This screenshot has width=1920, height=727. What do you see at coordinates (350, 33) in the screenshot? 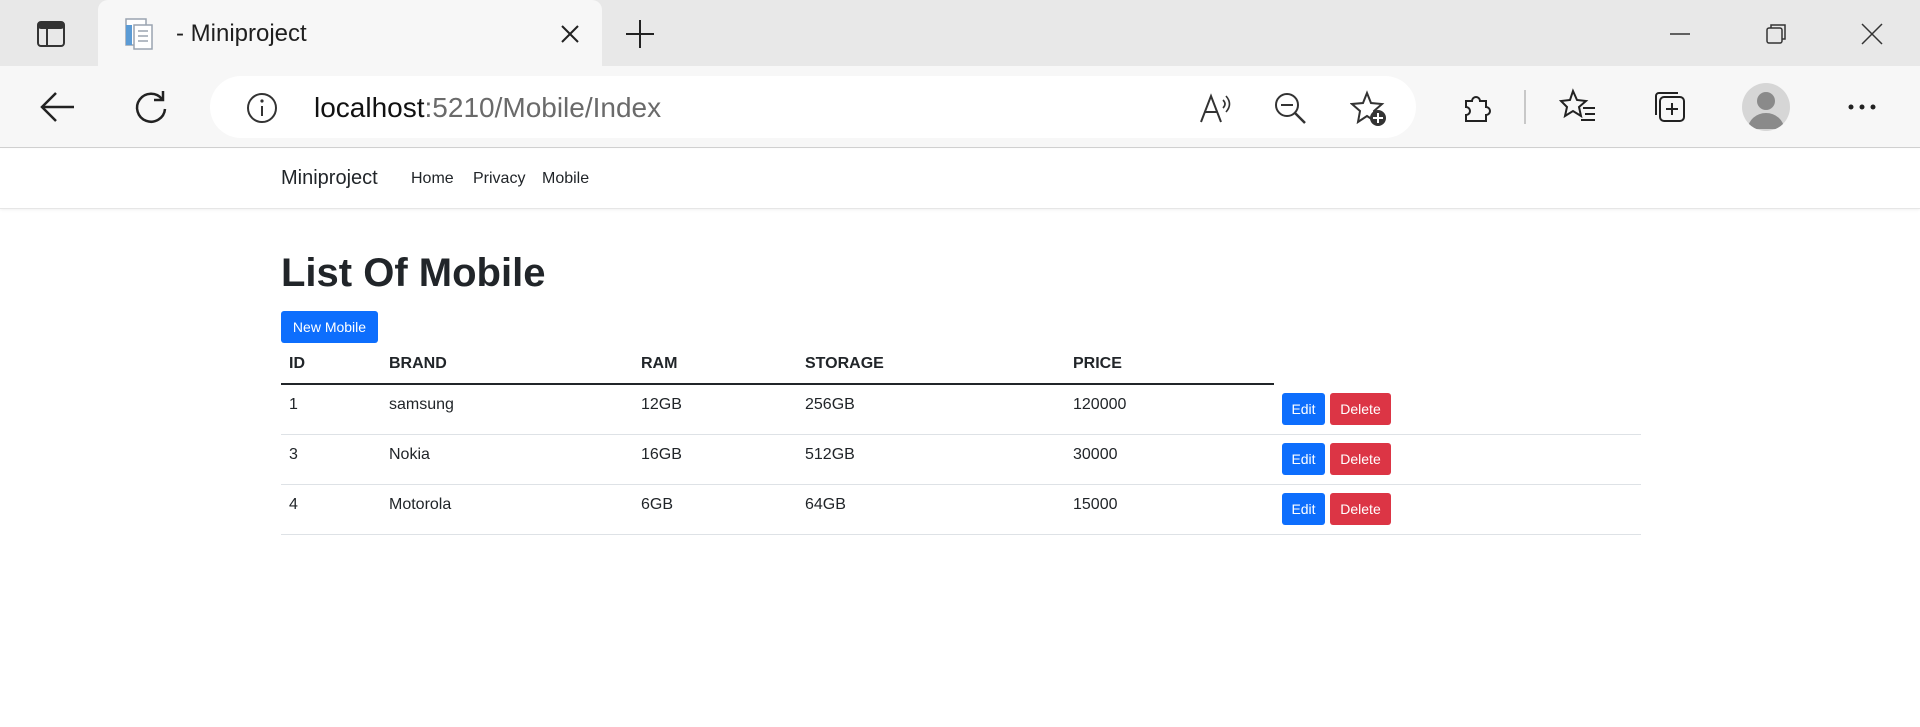
I see `active-tab: - Miniproject` at bounding box center [350, 33].